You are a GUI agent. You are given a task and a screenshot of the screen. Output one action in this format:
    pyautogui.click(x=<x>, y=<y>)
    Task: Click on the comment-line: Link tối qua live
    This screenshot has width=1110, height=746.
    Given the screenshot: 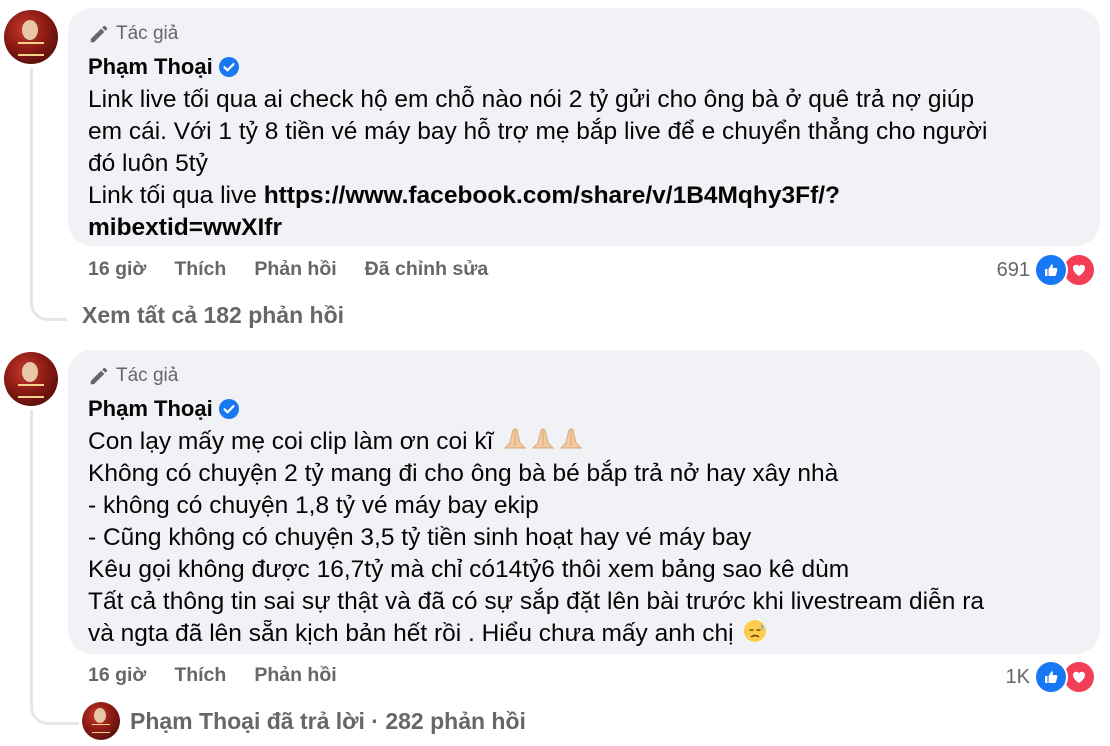 What is the action you would take?
    pyautogui.click(x=176, y=195)
    